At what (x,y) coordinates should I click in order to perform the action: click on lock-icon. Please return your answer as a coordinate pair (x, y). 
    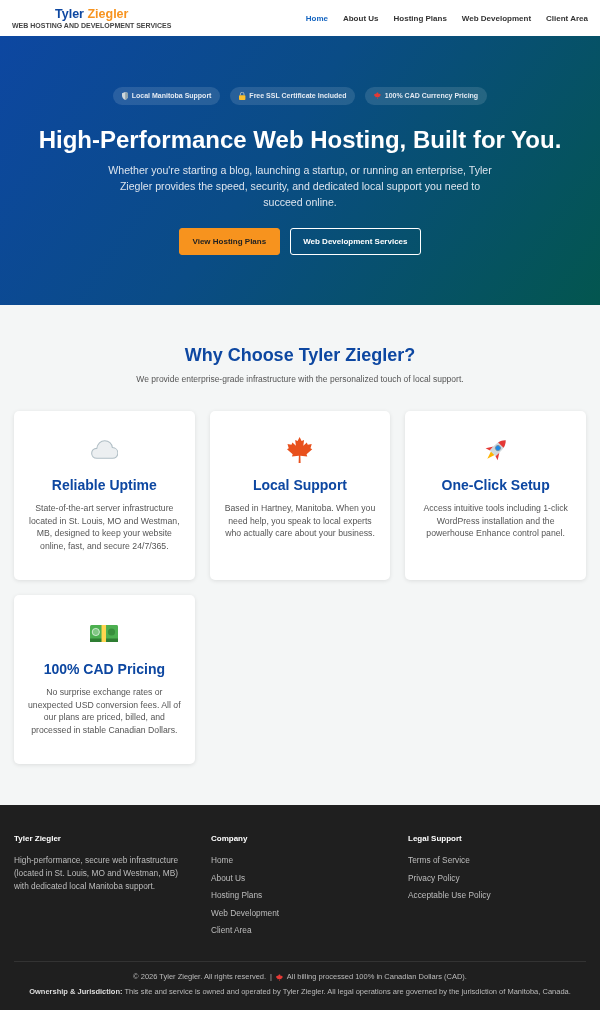
    Looking at the image, I should click on (242, 95).